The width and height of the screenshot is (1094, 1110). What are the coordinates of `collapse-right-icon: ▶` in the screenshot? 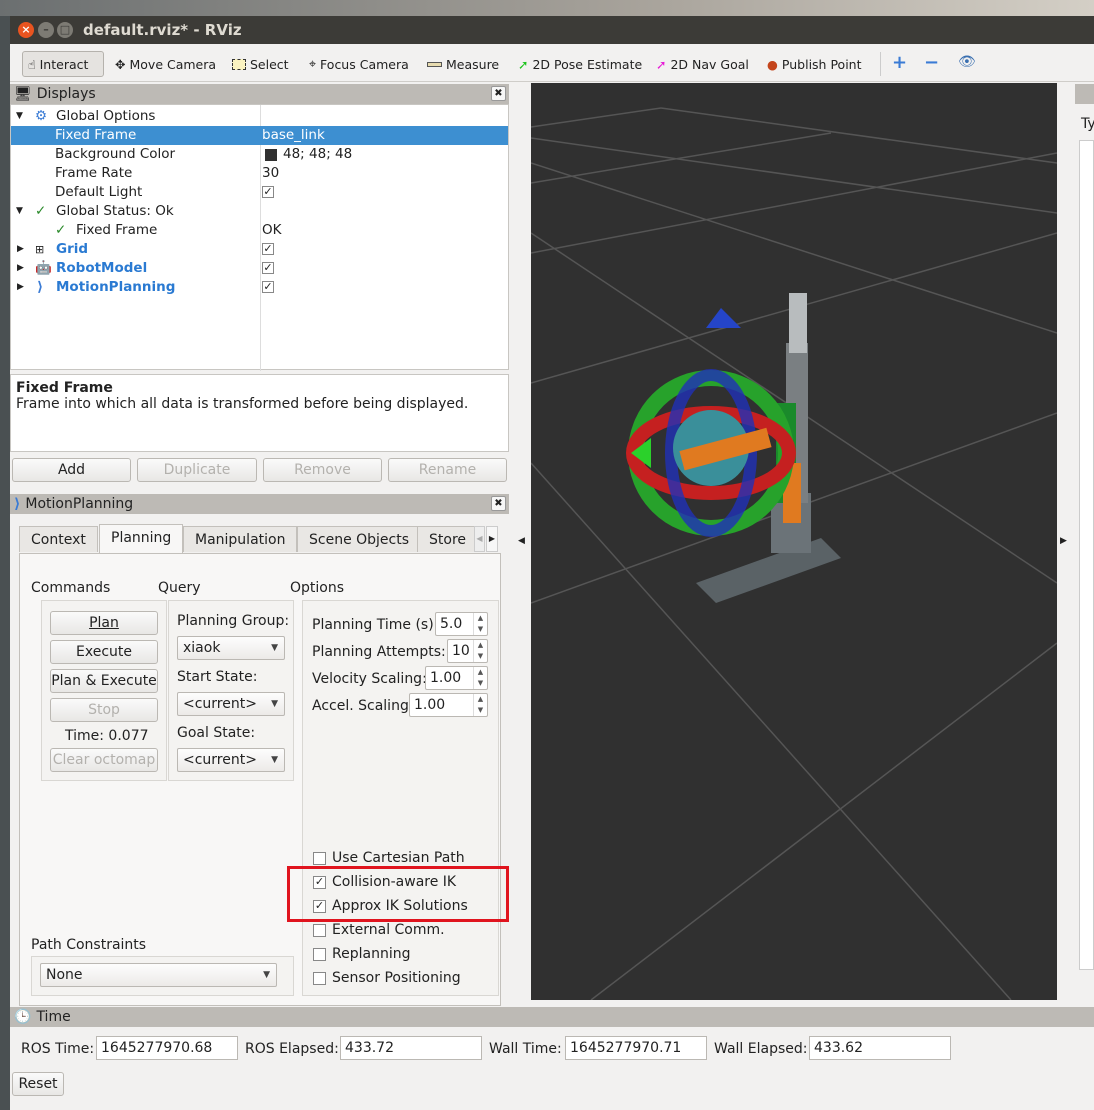 It's located at (1063, 541).